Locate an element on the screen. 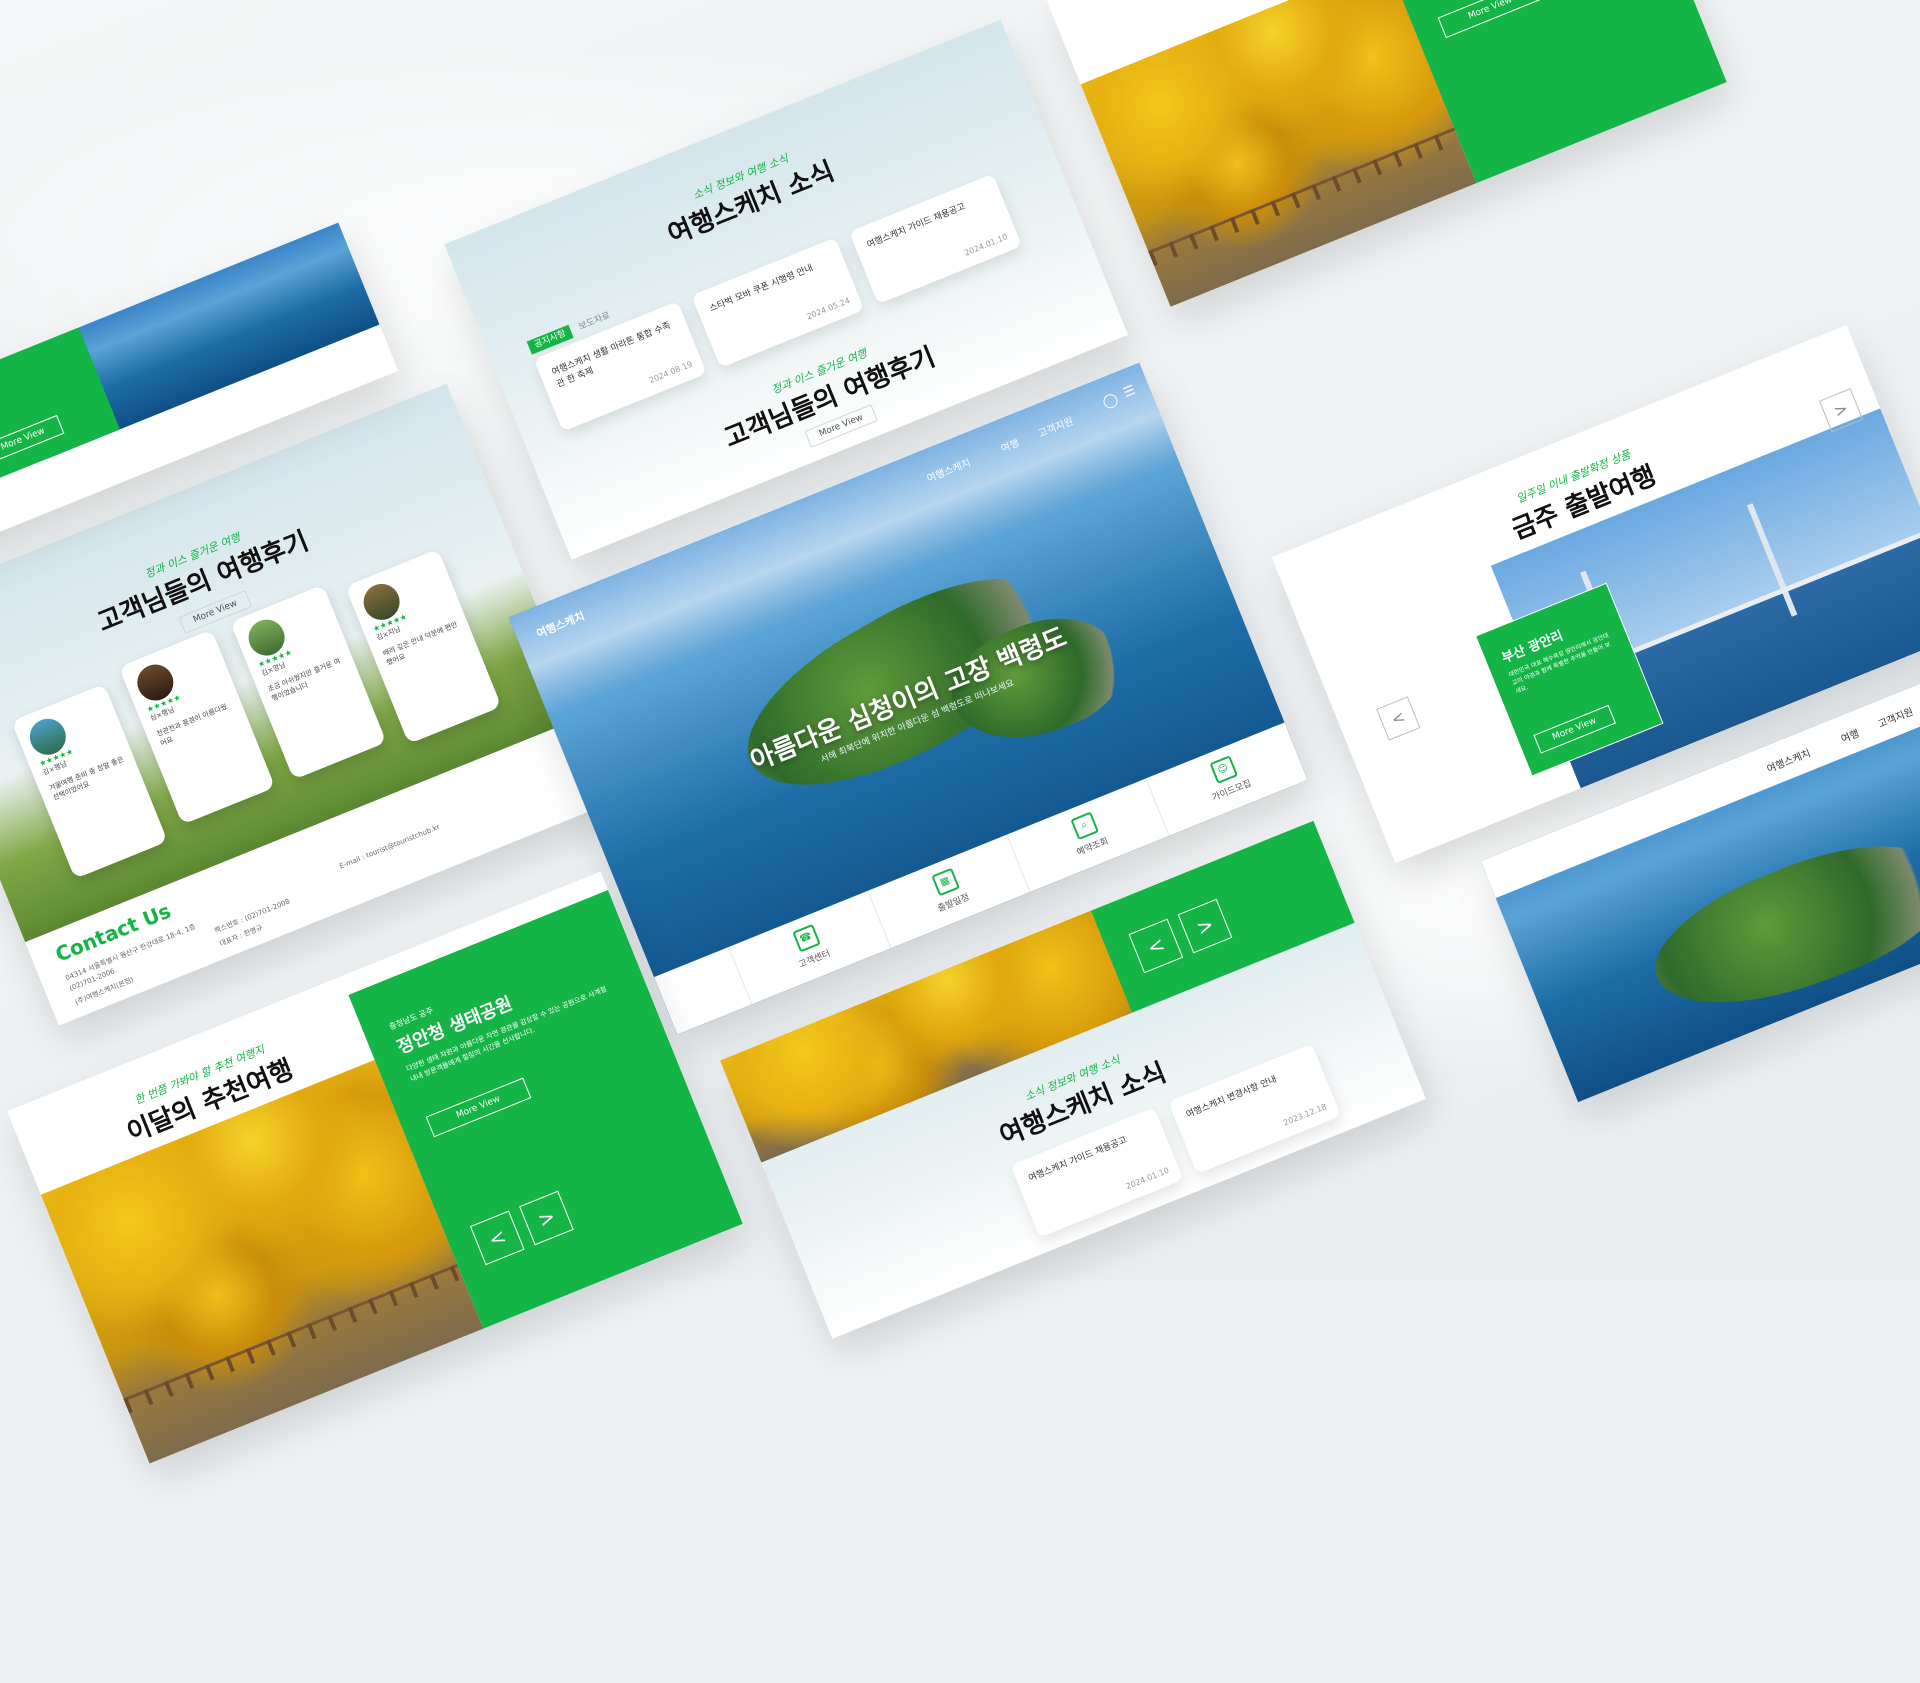 The height and width of the screenshot is (1683, 1920). contact-email: E-mail : tourist@touristchub.kr is located at coordinates (389, 846).